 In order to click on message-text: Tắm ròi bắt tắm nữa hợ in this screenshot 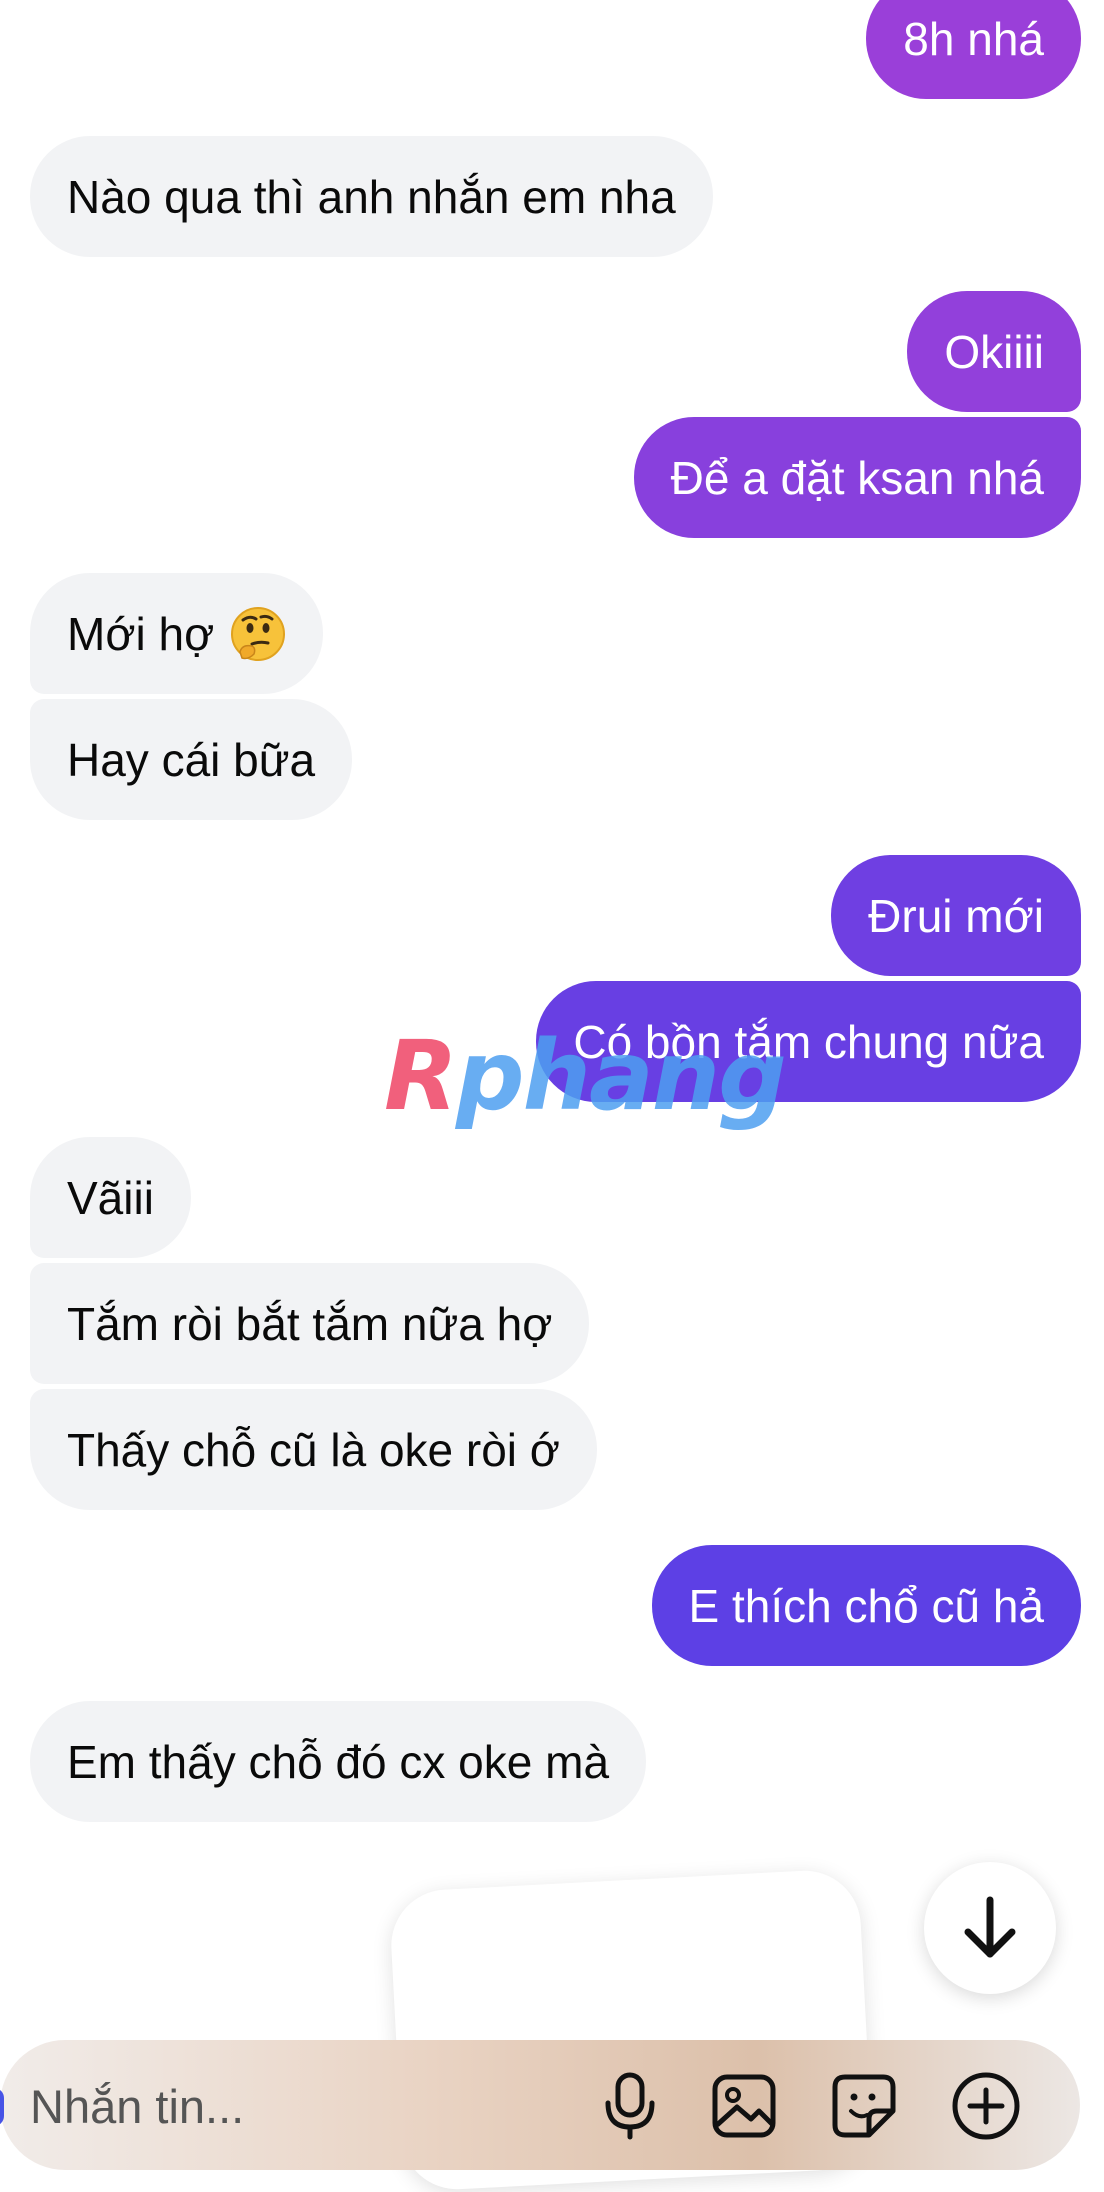, I will do `click(310, 1323)`.